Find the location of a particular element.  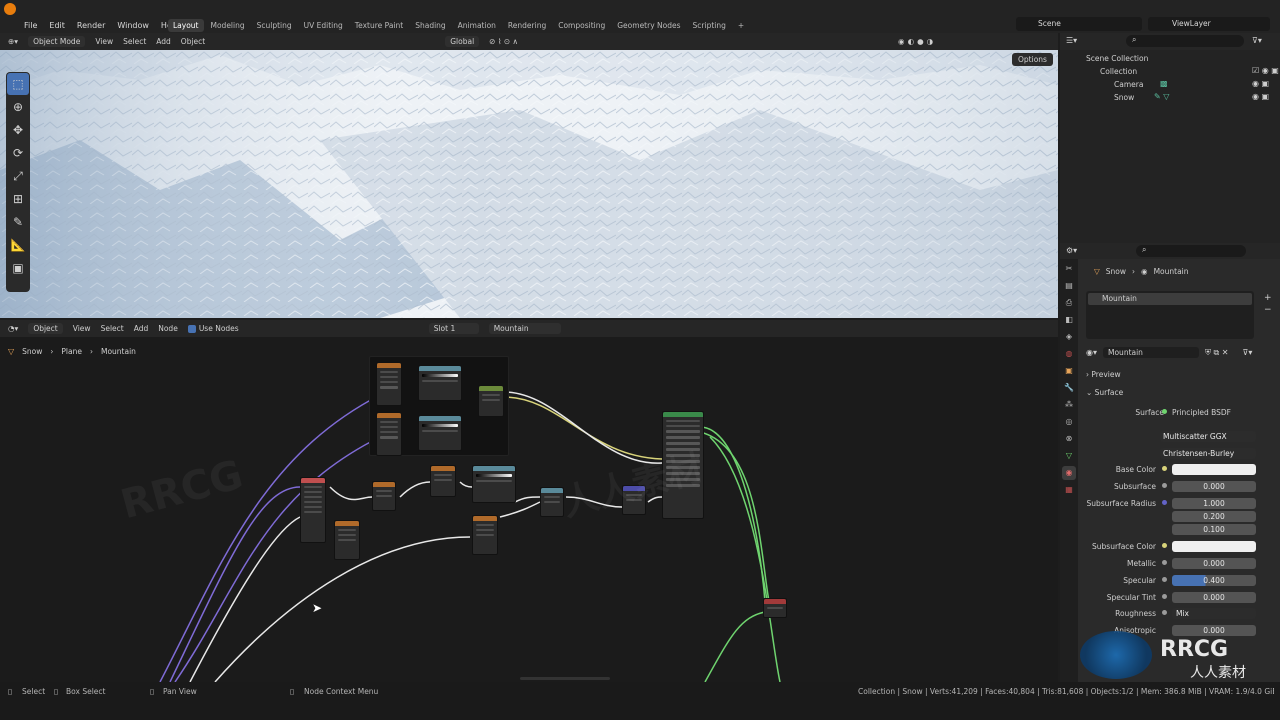

use-nodes-checkbox: Use Nodes is located at coordinates (213, 328).